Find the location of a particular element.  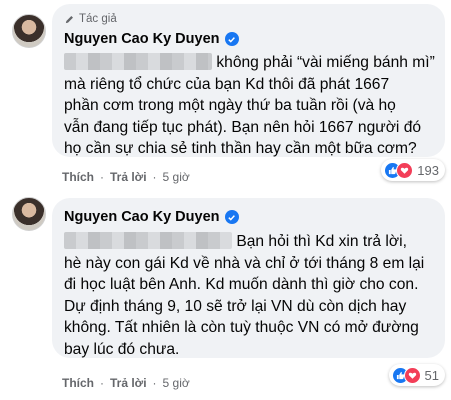

author-badge-label: Tác giả is located at coordinates (98, 19).